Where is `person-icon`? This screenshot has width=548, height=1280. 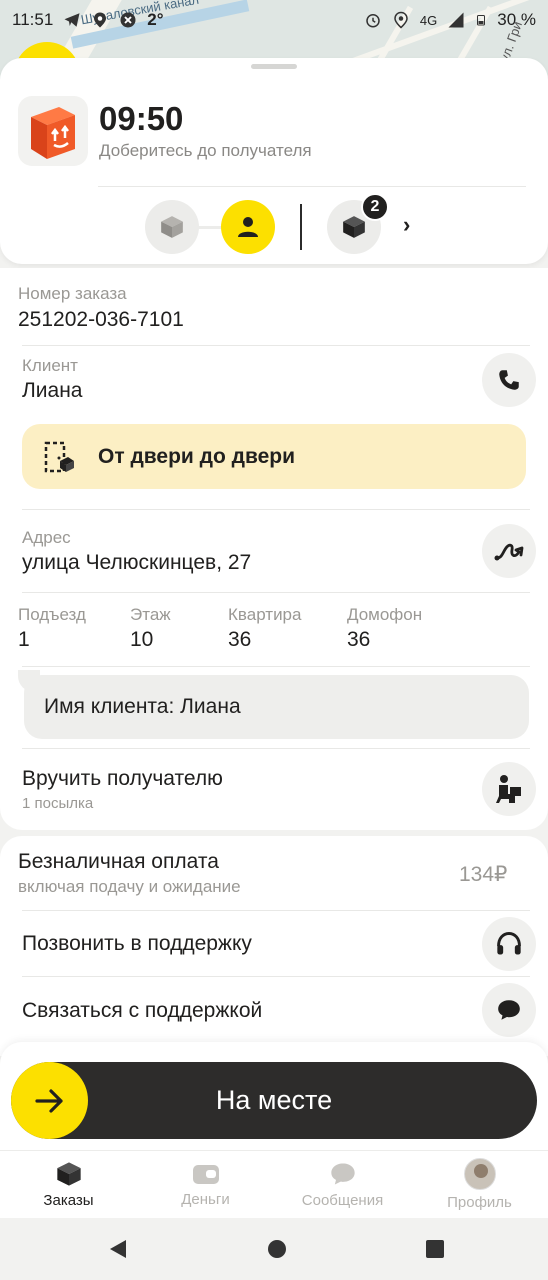
person-icon is located at coordinates (248, 227).